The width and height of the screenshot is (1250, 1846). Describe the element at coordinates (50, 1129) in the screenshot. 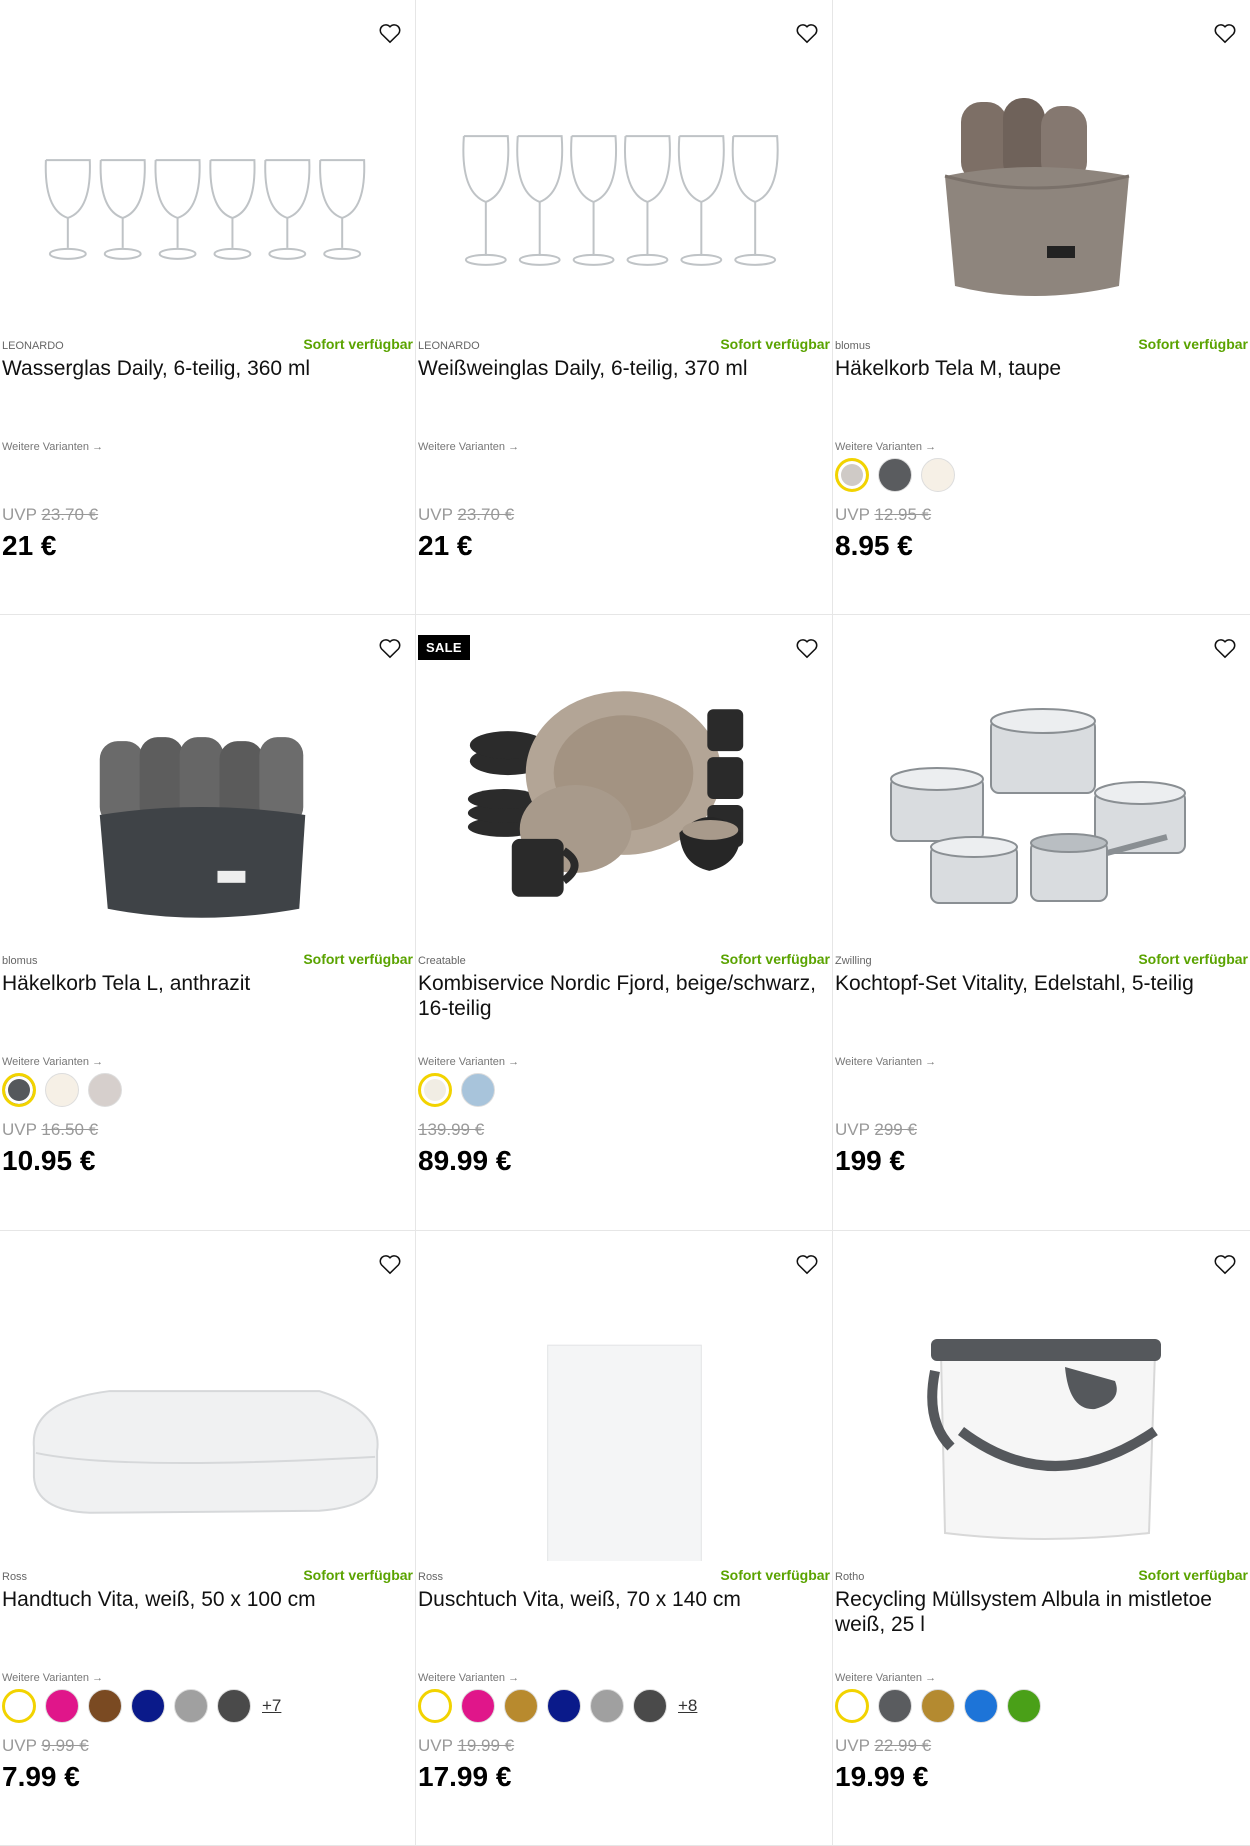

I see `uvp-price: UVP 16.50 €` at that location.